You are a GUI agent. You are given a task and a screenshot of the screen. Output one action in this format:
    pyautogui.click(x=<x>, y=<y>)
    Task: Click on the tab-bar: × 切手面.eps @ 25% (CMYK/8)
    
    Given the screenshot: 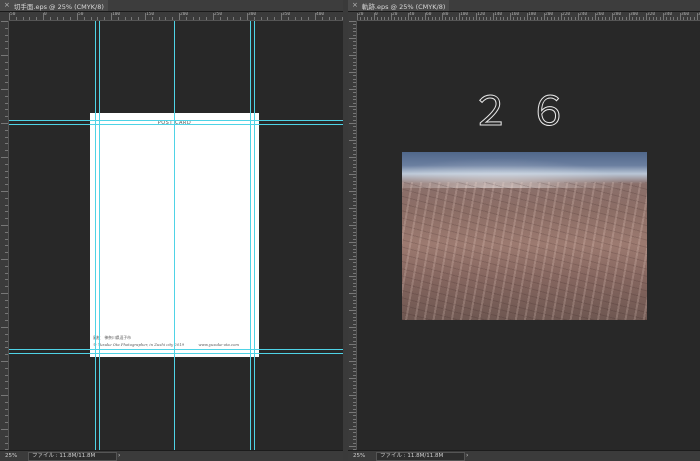 What is the action you would take?
    pyautogui.click(x=171, y=6)
    